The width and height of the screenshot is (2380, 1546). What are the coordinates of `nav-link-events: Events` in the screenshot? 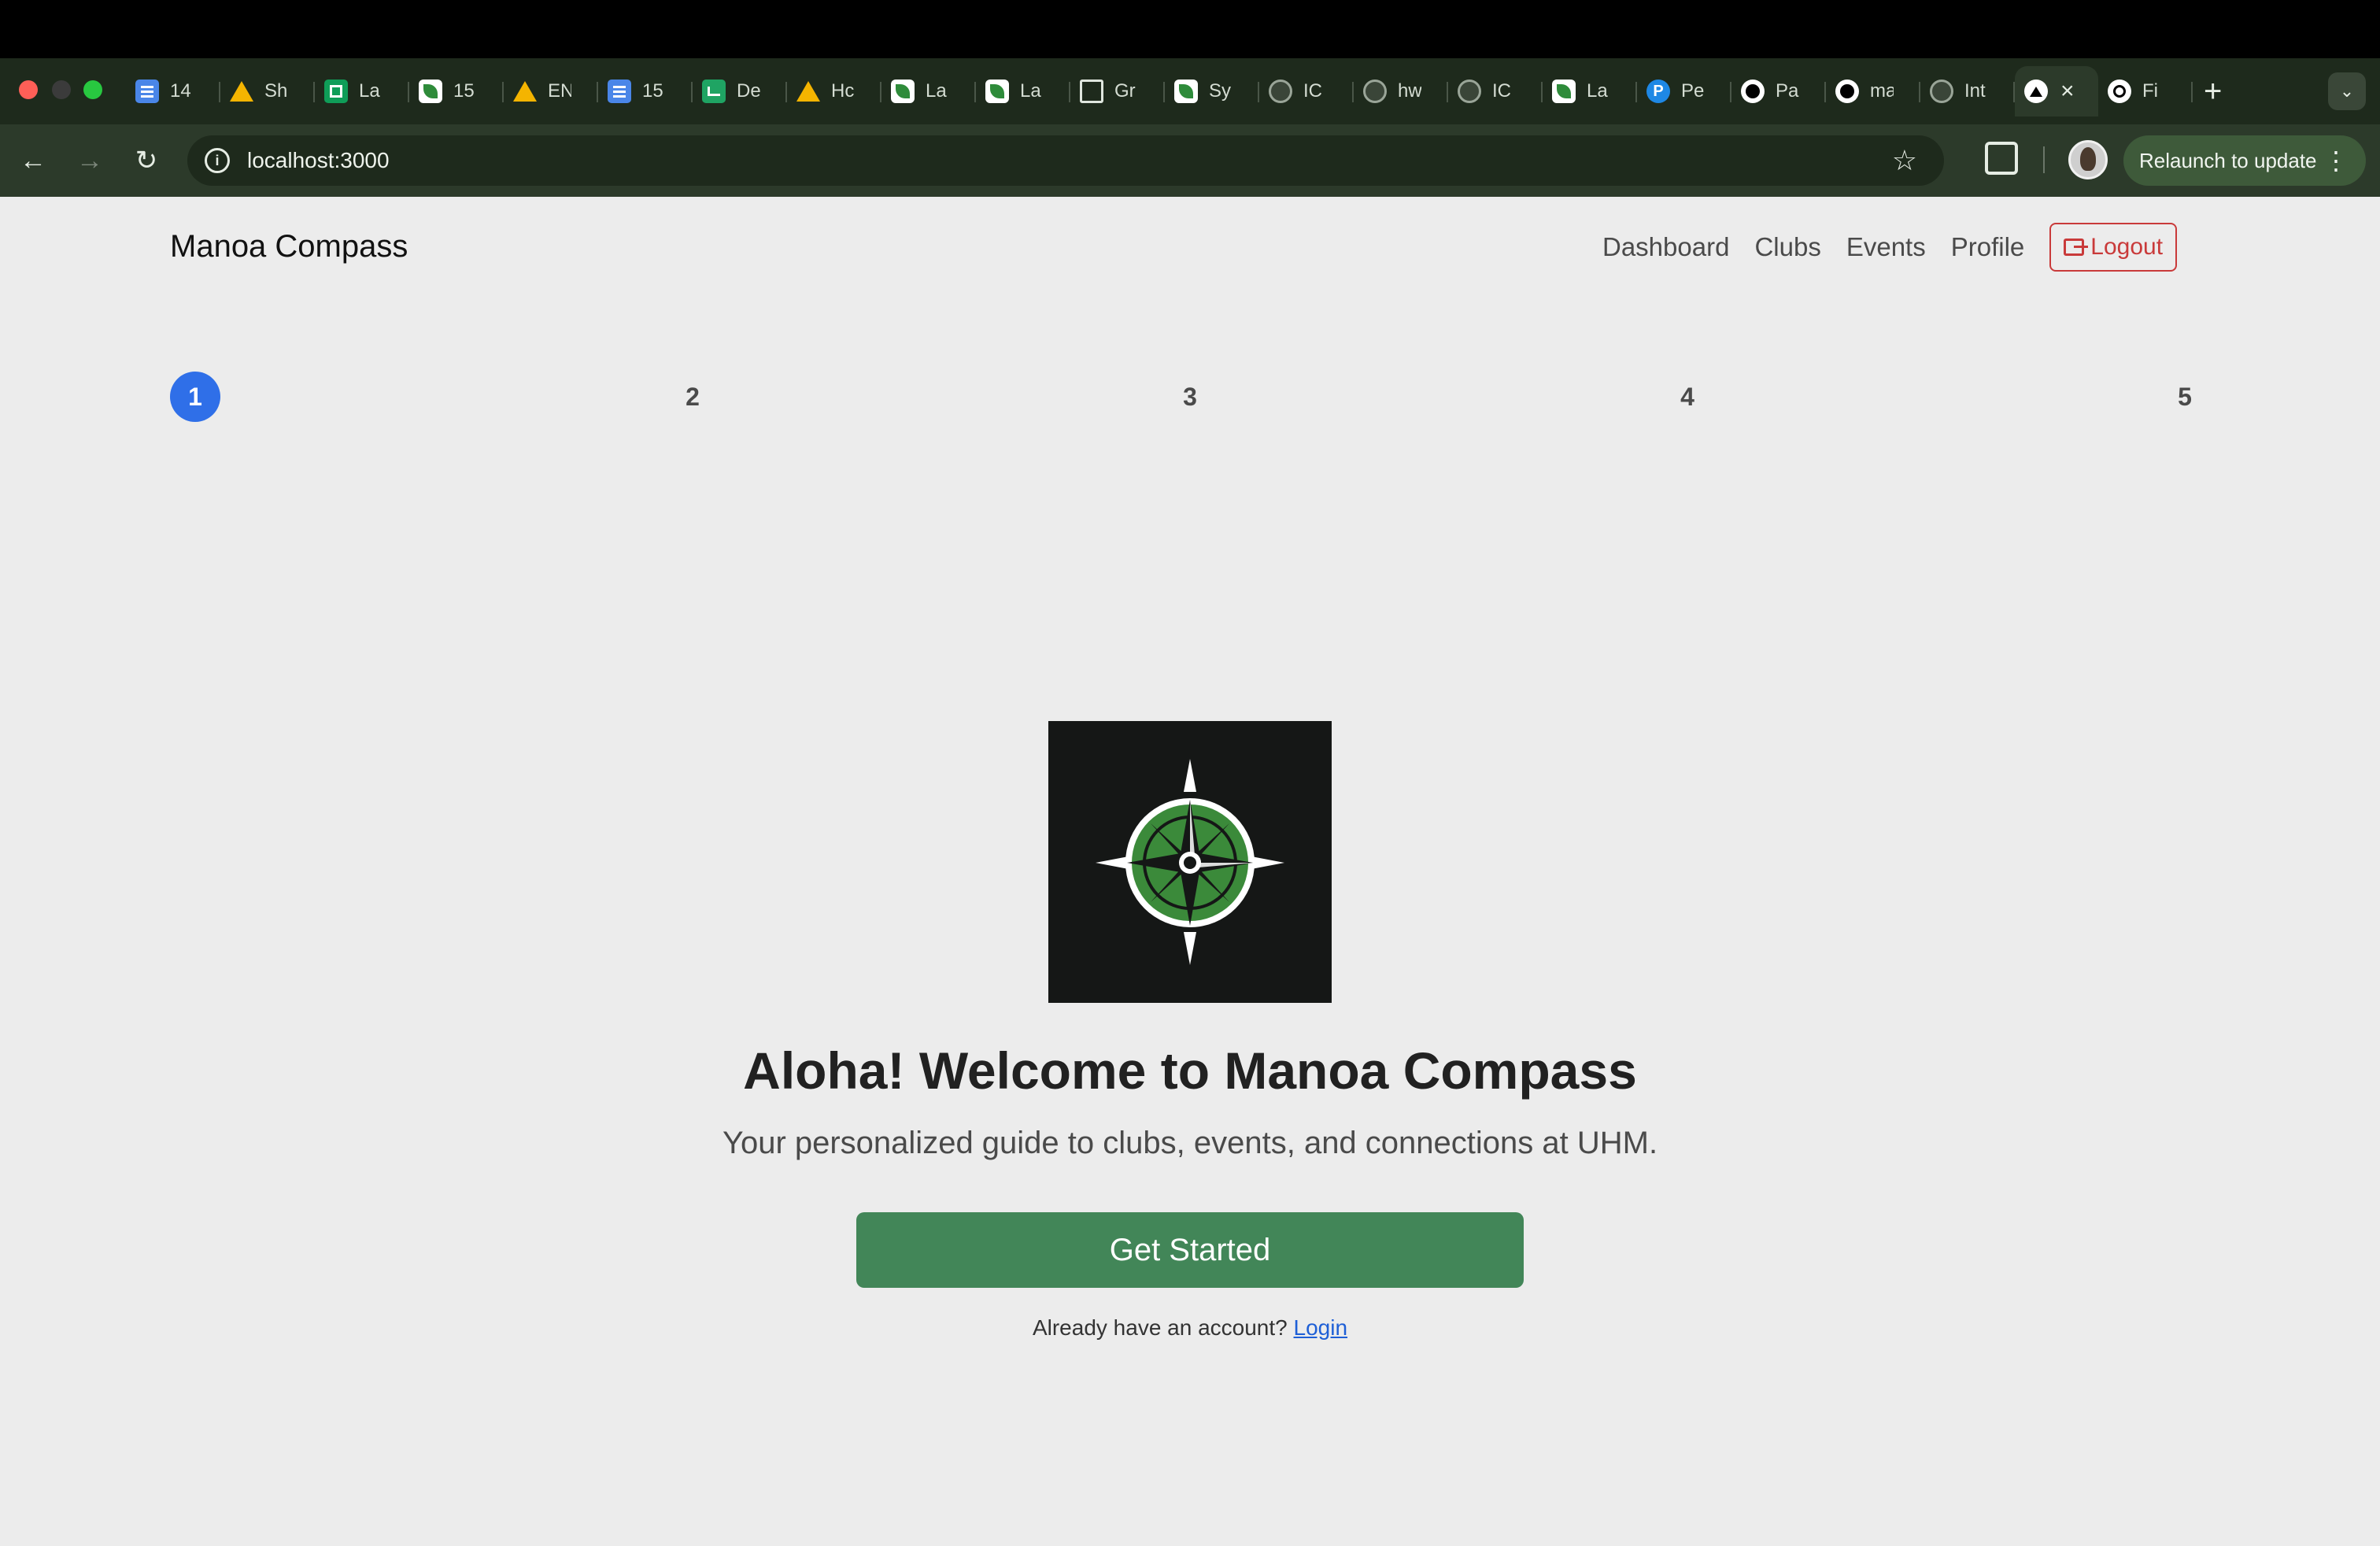 It's located at (1886, 247).